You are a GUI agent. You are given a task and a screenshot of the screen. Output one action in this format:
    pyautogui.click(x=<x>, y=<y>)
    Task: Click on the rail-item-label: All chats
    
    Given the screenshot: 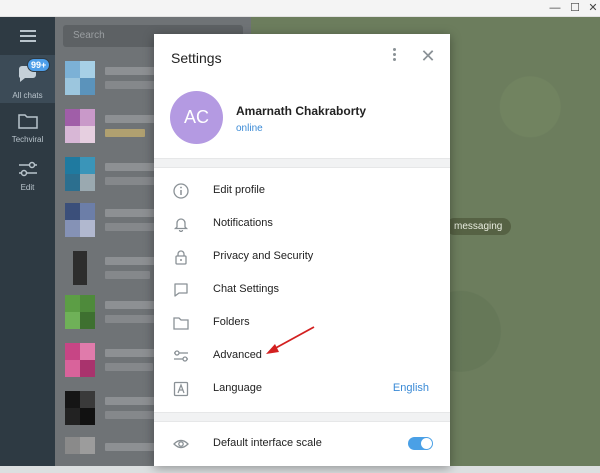 What is the action you would take?
    pyautogui.click(x=27, y=95)
    